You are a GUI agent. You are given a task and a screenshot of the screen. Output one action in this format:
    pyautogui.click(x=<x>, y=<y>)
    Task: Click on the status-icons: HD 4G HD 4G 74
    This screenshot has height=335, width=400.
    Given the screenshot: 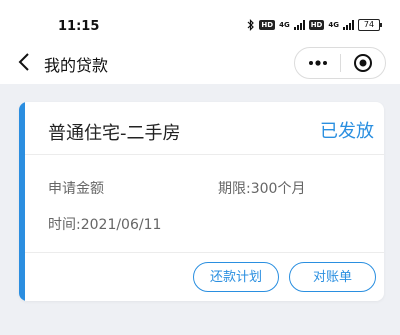 What is the action you would take?
    pyautogui.click(x=314, y=25)
    